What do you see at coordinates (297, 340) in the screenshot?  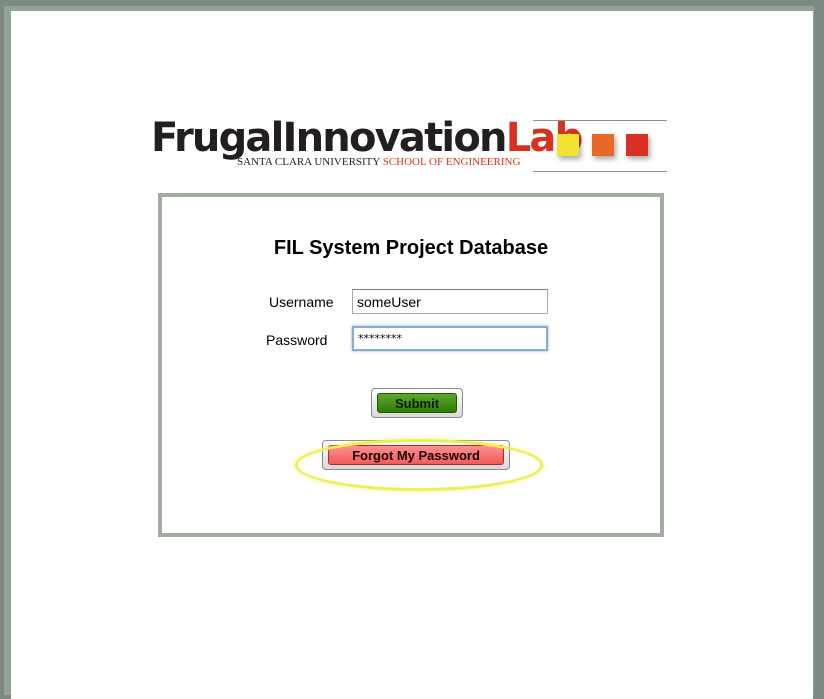 I see `password-label: Password` at bounding box center [297, 340].